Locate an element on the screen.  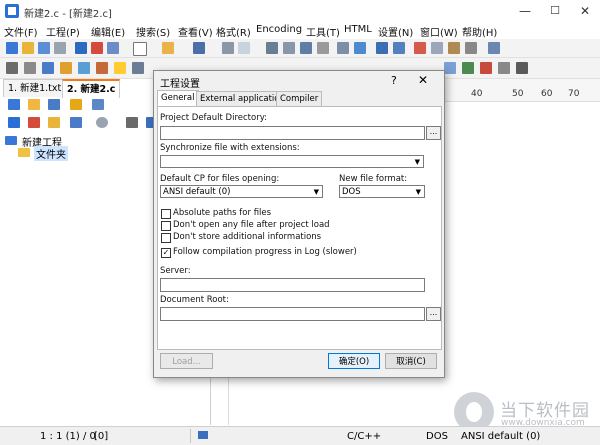
cut-icon is located at coordinates (420, 48).